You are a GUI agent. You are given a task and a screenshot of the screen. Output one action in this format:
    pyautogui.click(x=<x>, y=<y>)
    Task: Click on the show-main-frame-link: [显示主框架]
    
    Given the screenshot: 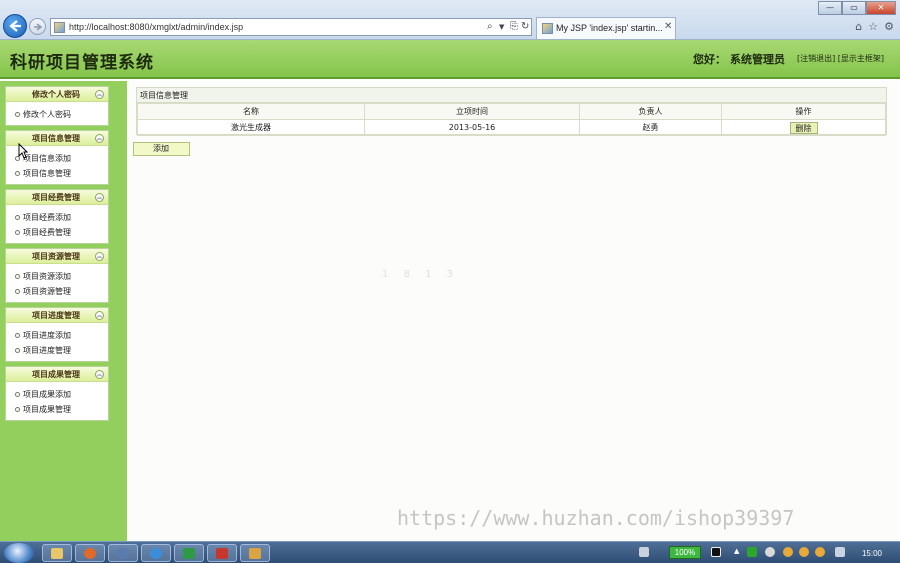 What is the action you would take?
    pyautogui.click(x=861, y=58)
    